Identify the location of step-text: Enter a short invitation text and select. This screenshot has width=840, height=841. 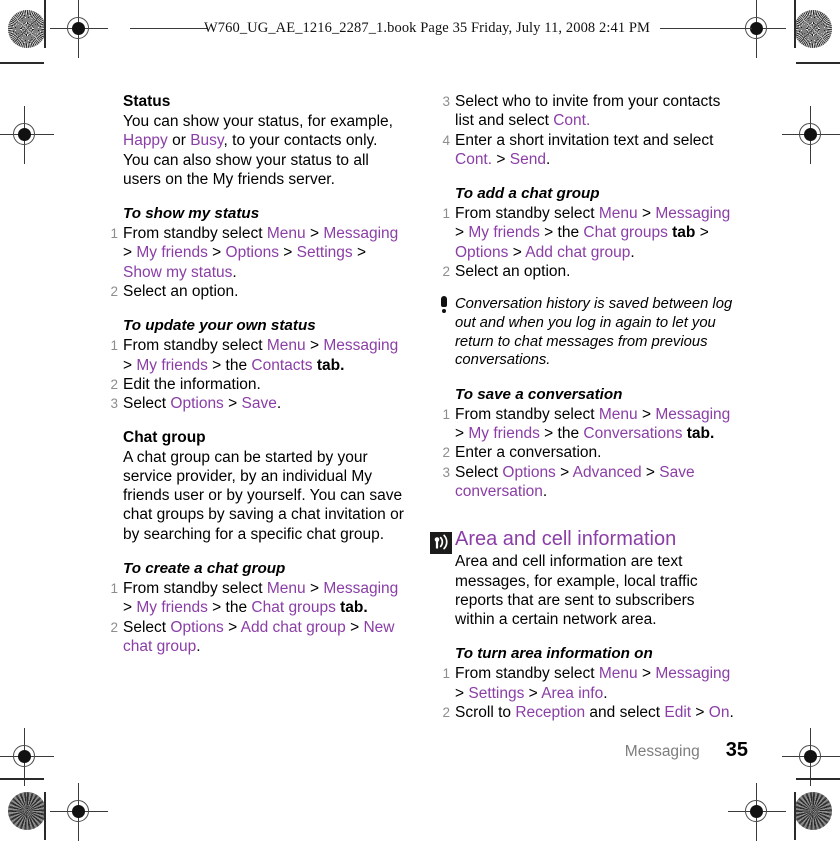
(584, 140).